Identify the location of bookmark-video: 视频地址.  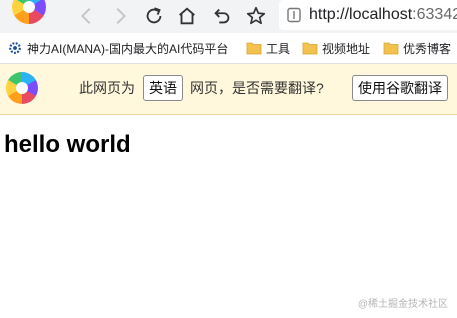
(336, 48).